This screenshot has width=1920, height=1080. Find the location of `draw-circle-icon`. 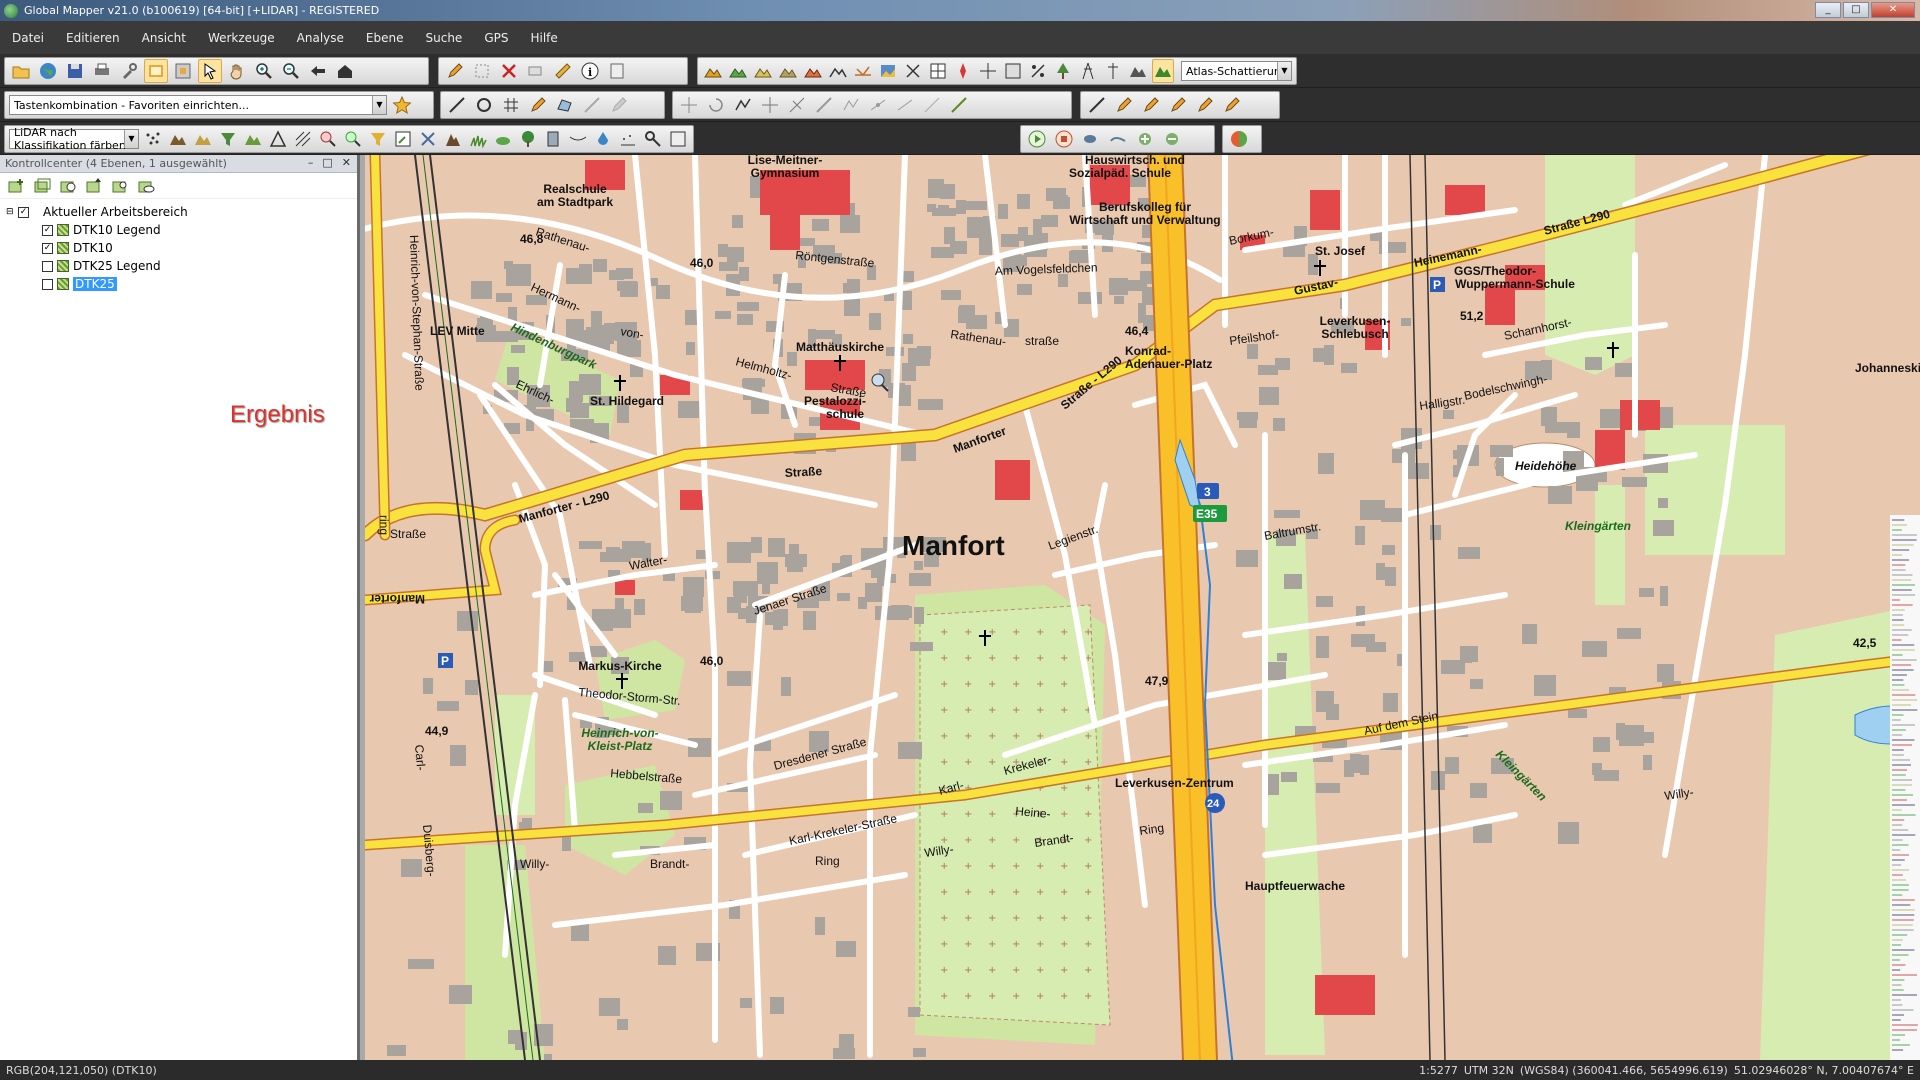

draw-circle-icon is located at coordinates (484, 105).